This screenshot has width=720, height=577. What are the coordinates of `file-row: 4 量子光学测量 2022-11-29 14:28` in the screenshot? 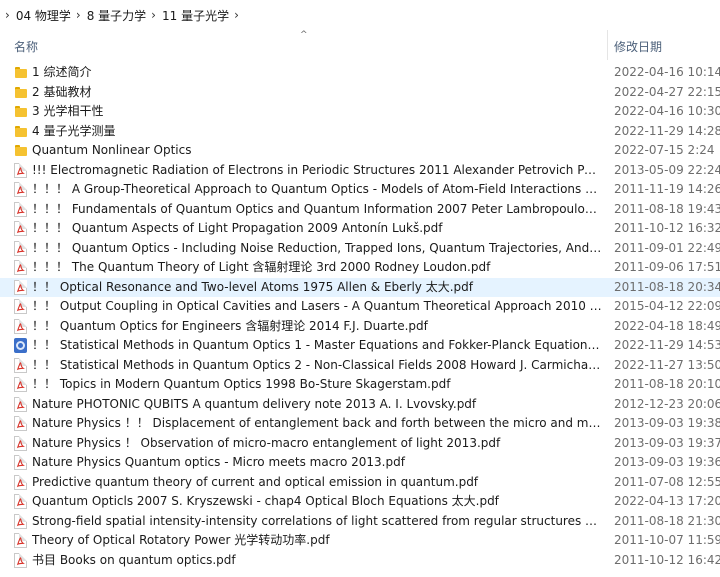 It's located at (360, 132).